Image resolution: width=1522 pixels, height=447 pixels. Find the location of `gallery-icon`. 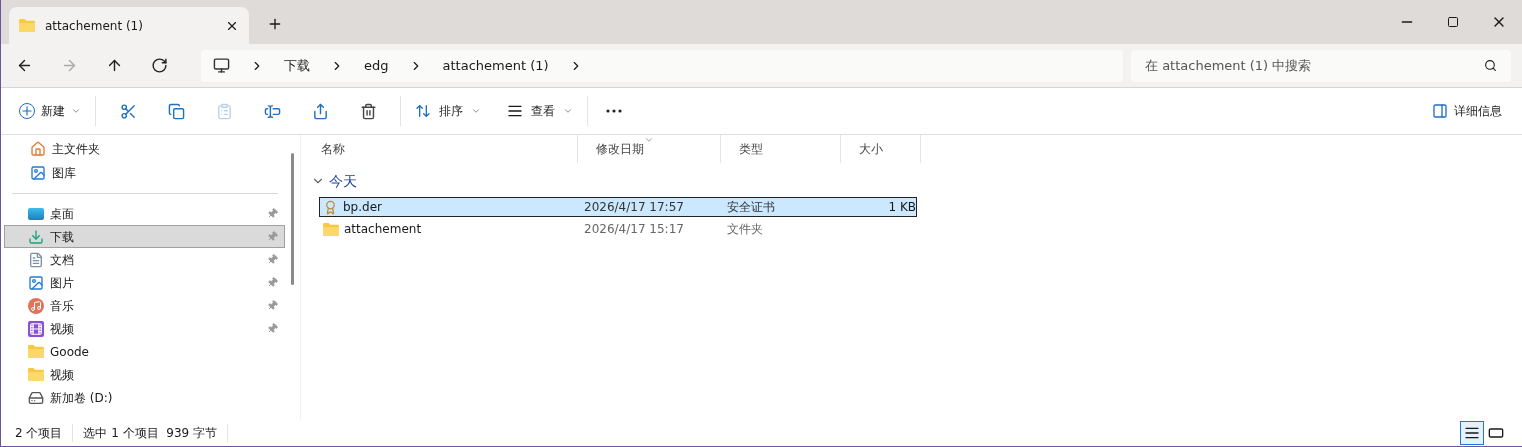

gallery-icon is located at coordinates (38, 173).